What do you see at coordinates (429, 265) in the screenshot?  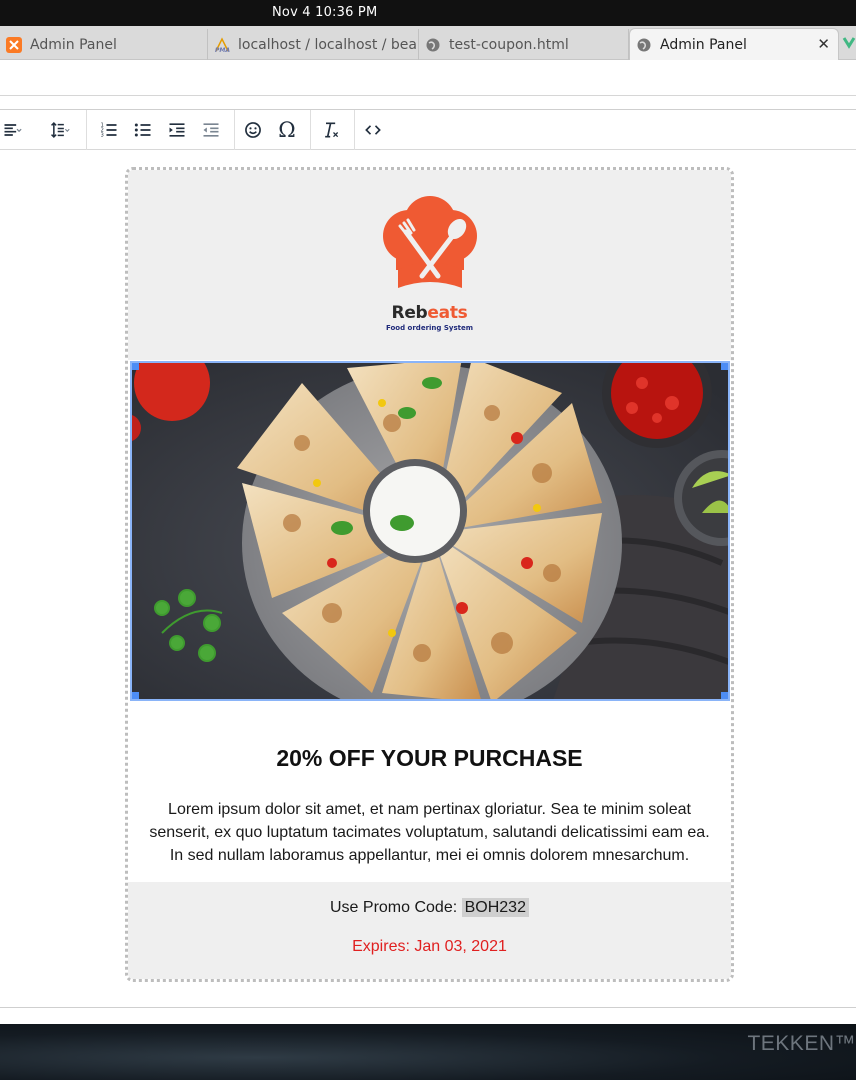 I see `email-header: Rebeats Food ordering System` at bounding box center [429, 265].